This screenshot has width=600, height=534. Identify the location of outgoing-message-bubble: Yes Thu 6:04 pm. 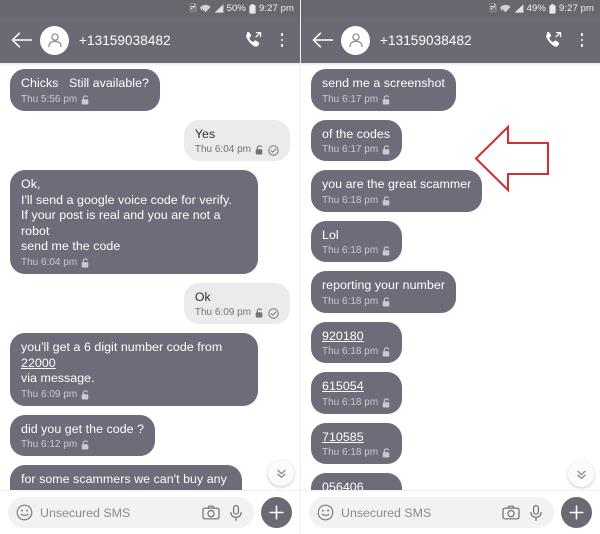
(236, 140).